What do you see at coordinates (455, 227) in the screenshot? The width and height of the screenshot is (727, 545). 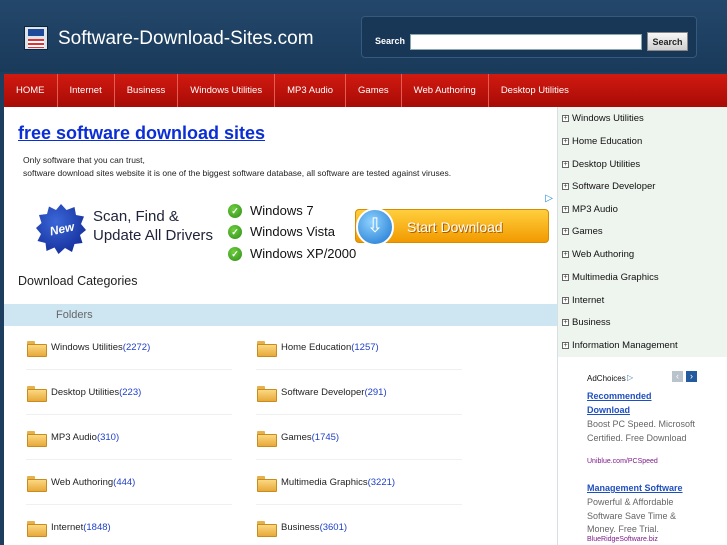 I see `start-download-label: Start Download` at bounding box center [455, 227].